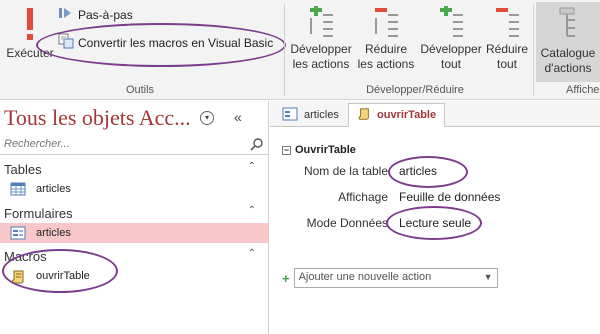 This screenshot has width=600, height=334. What do you see at coordinates (450, 64) in the screenshot?
I see `expand-all-line2: tout` at bounding box center [450, 64].